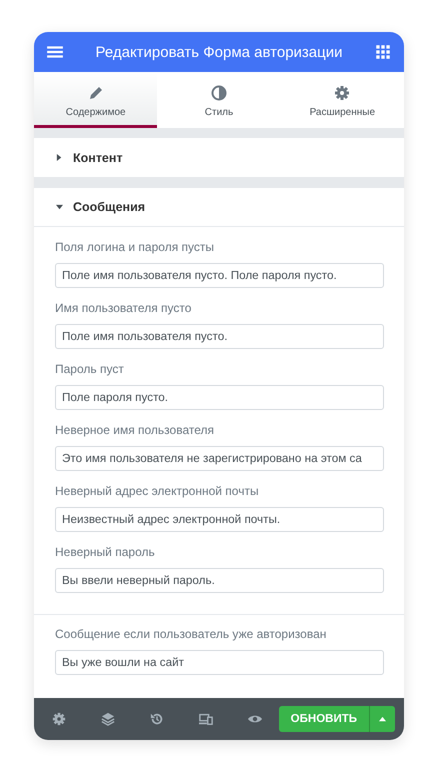 Image resolution: width=440 pixels, height=772 pixels. I want to click on section-header: Контент, so click(219, 157).